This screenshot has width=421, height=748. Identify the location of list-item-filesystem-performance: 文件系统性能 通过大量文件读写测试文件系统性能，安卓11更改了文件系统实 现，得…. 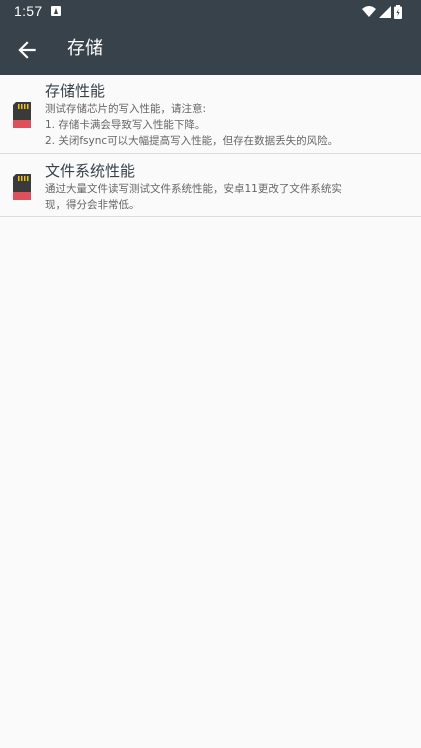
(210, 185).